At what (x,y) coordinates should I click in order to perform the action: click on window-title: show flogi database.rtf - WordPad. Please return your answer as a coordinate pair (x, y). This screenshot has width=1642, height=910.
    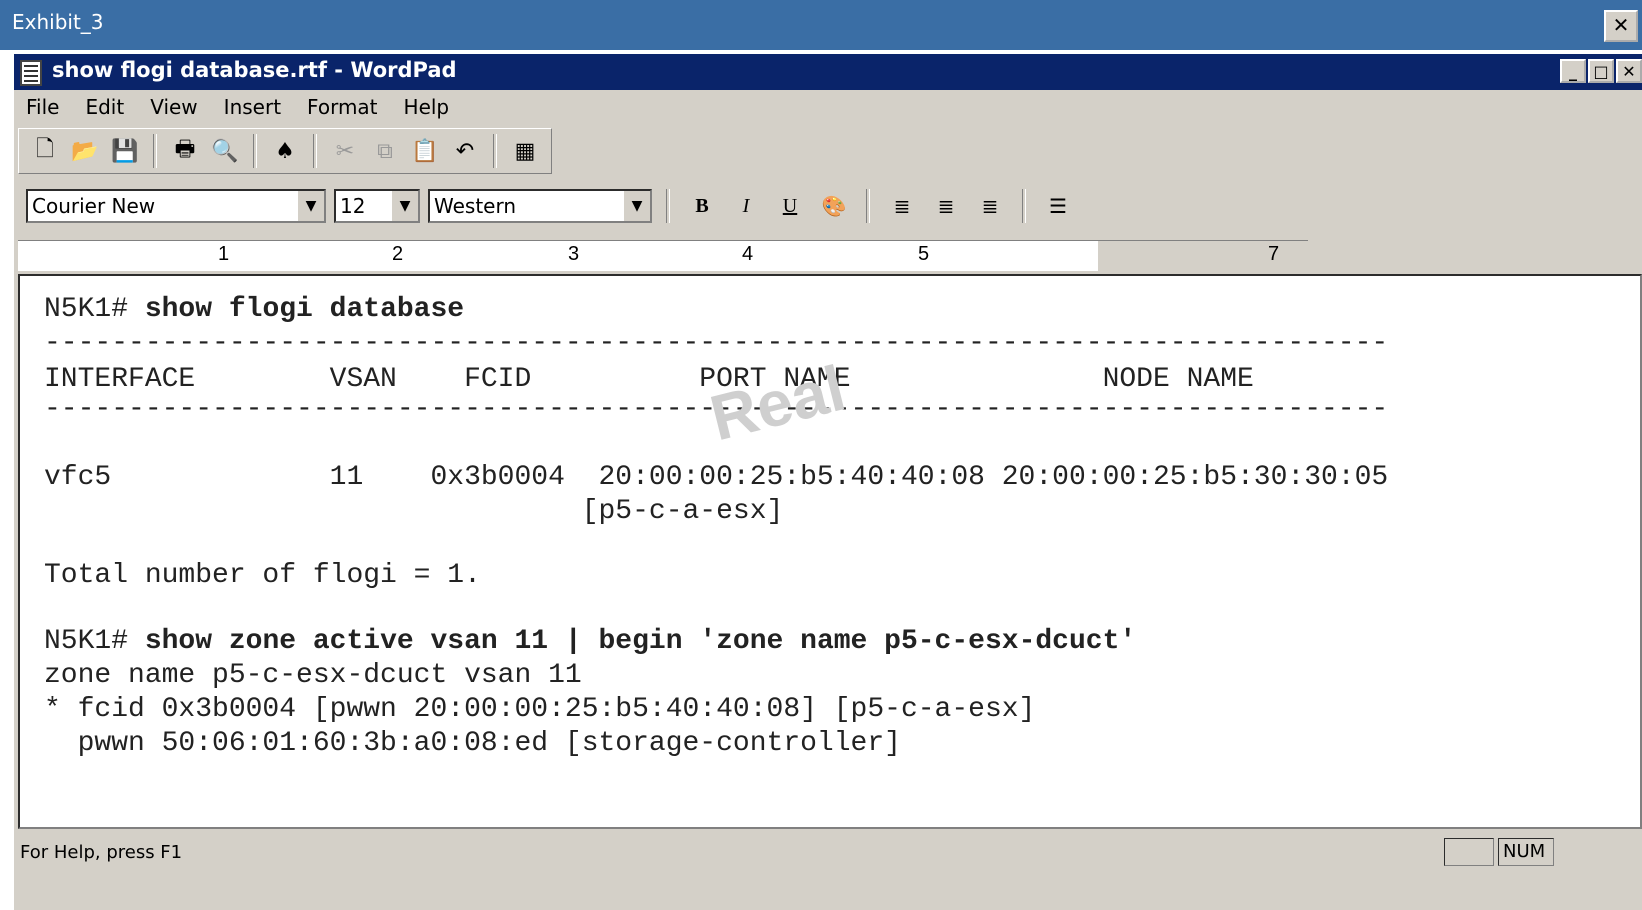
    Looking at the image, I should click on (254, 70).